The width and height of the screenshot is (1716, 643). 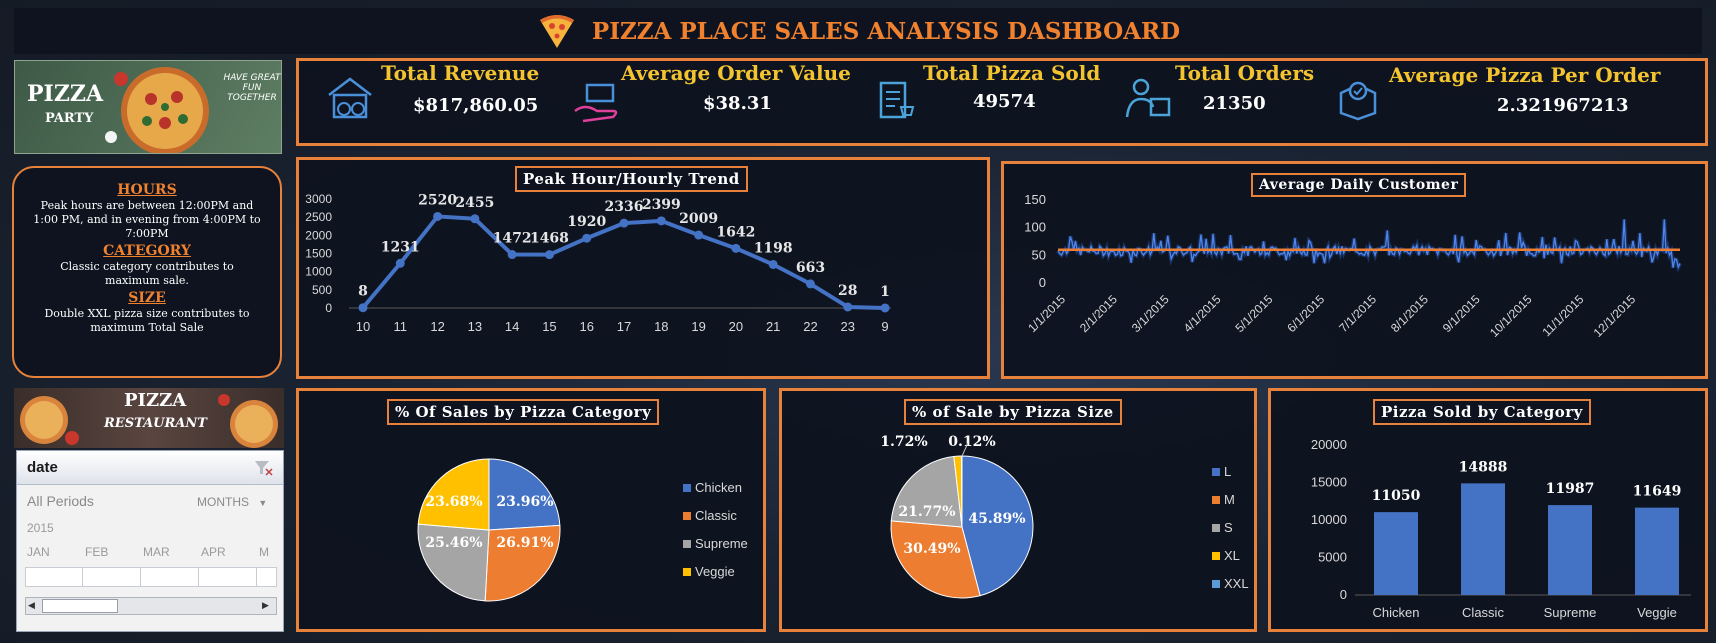 I want to click on data-label: 1472, so click(x=512, y=239).